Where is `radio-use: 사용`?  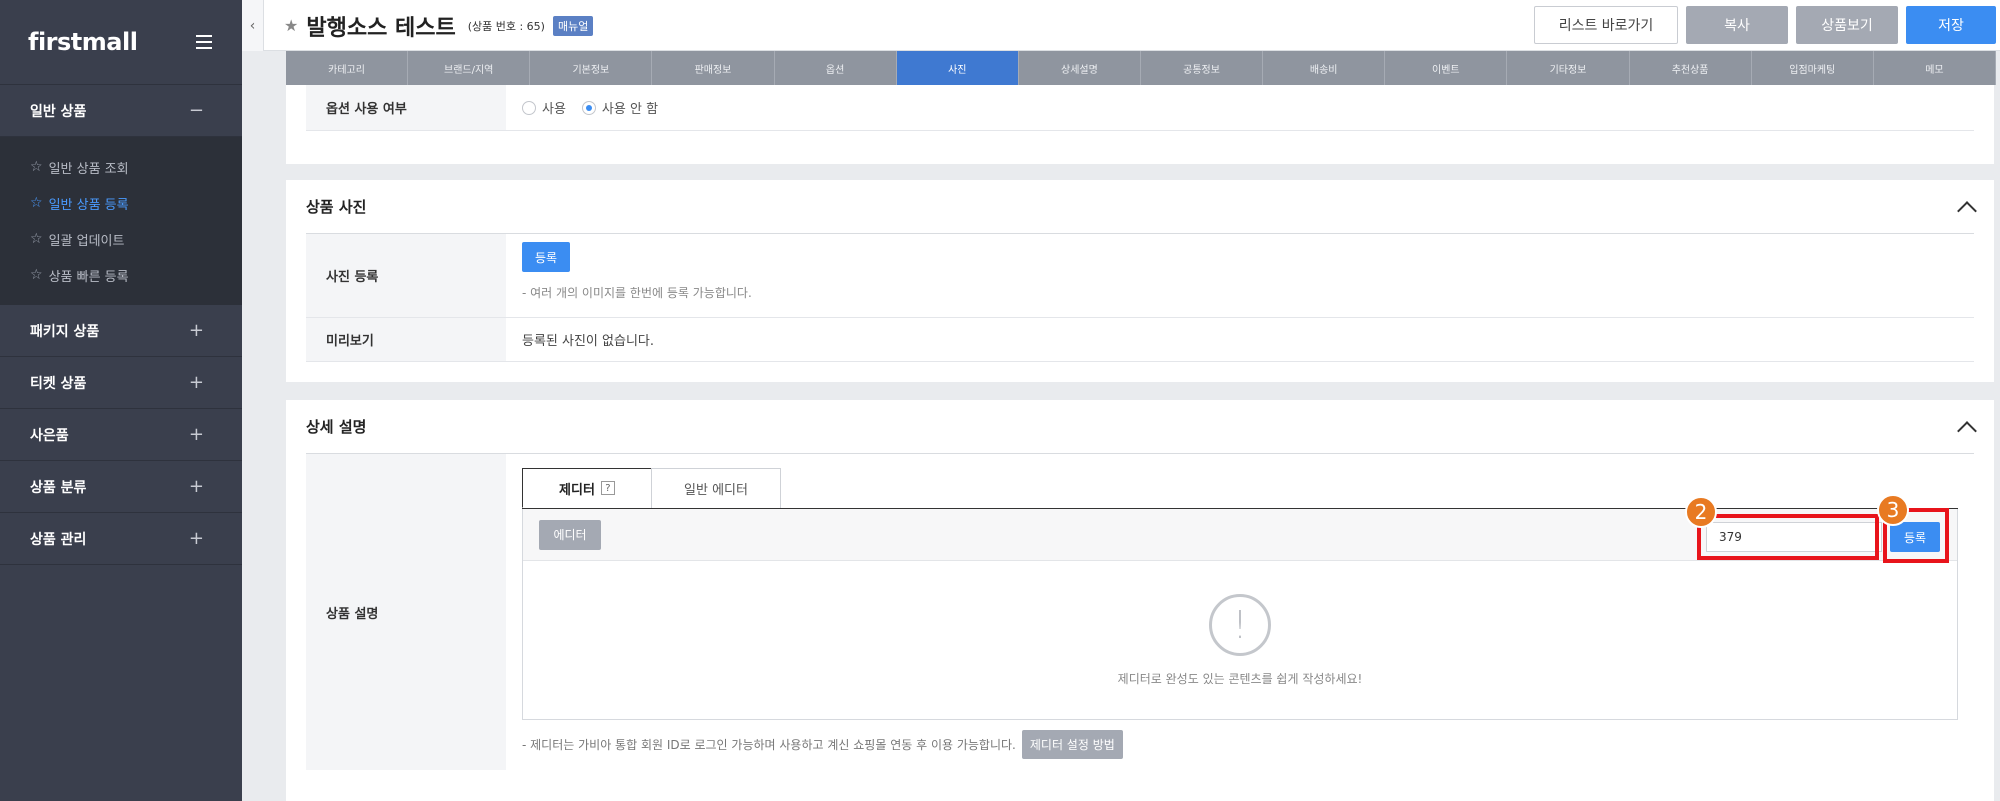
radio-use: 사용 is located at coordinates (544, 107).